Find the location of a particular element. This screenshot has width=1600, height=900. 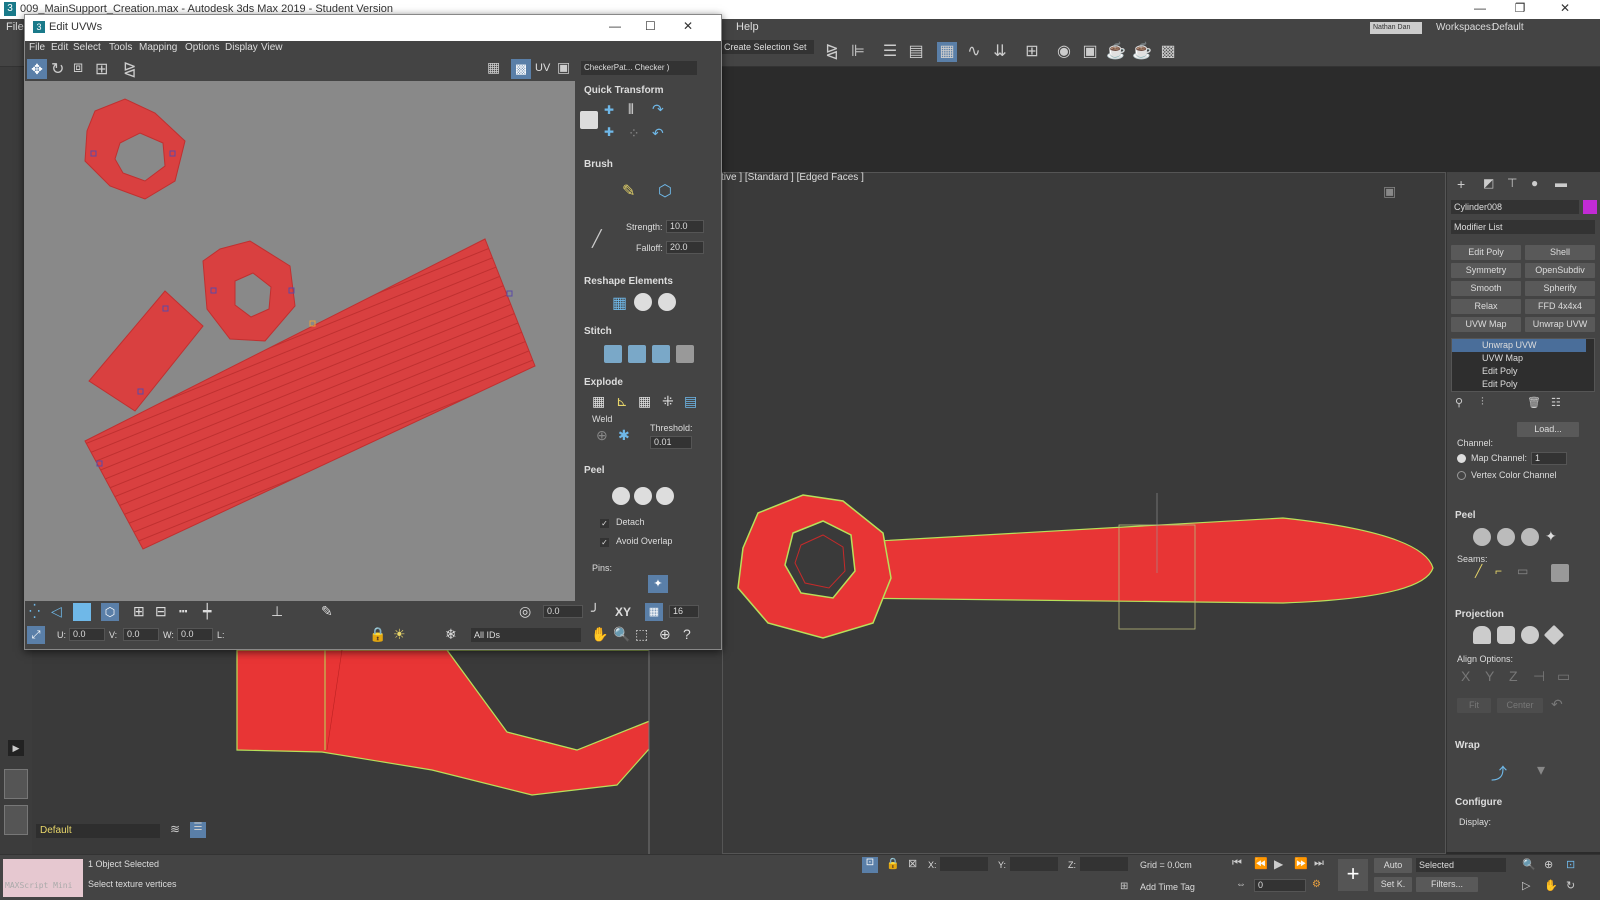

threshold-spinner: 0.01 is located at coordinates (671, 442).